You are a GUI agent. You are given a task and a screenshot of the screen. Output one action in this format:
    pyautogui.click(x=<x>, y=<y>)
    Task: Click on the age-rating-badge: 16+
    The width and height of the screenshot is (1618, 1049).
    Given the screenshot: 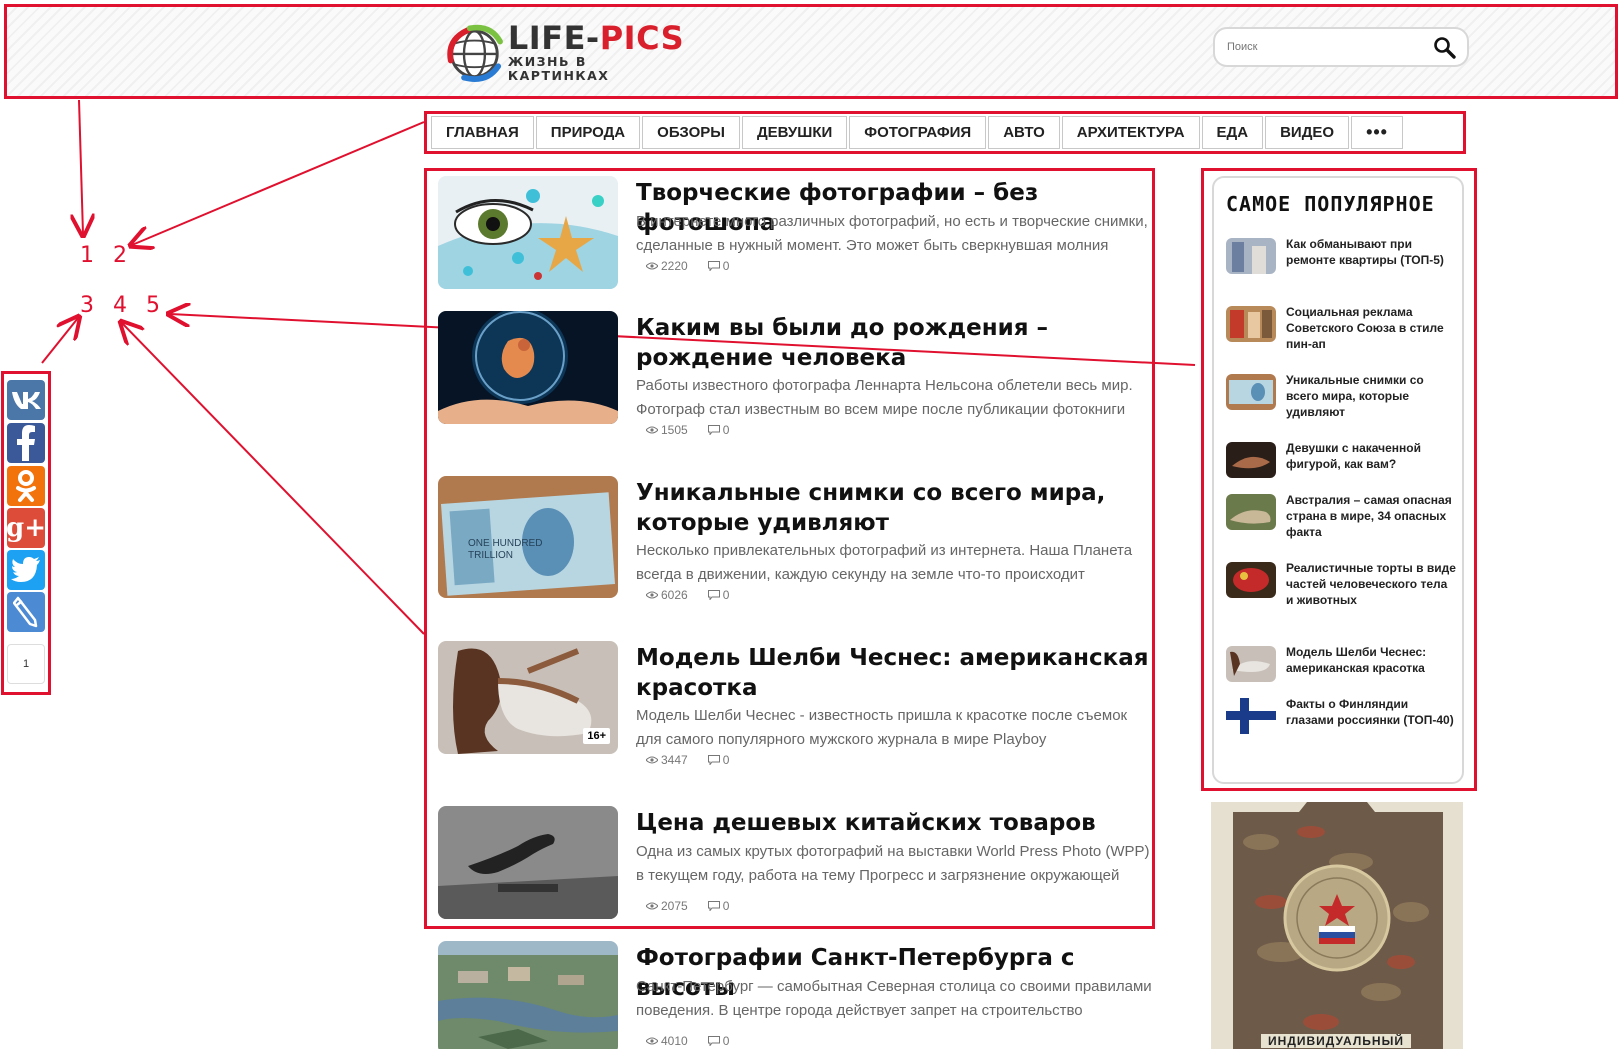 What is the action you would take?
    pyautogui.click(x=596, y=736)
    